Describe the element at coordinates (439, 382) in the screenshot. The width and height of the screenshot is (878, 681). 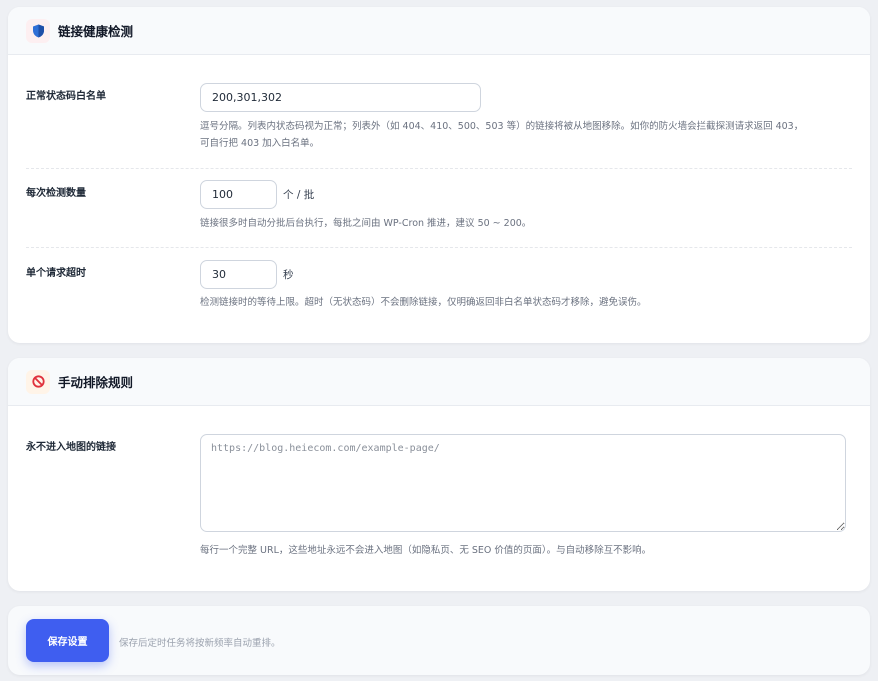
I see `exclude-rules-header: 手动排除规则` at that location.